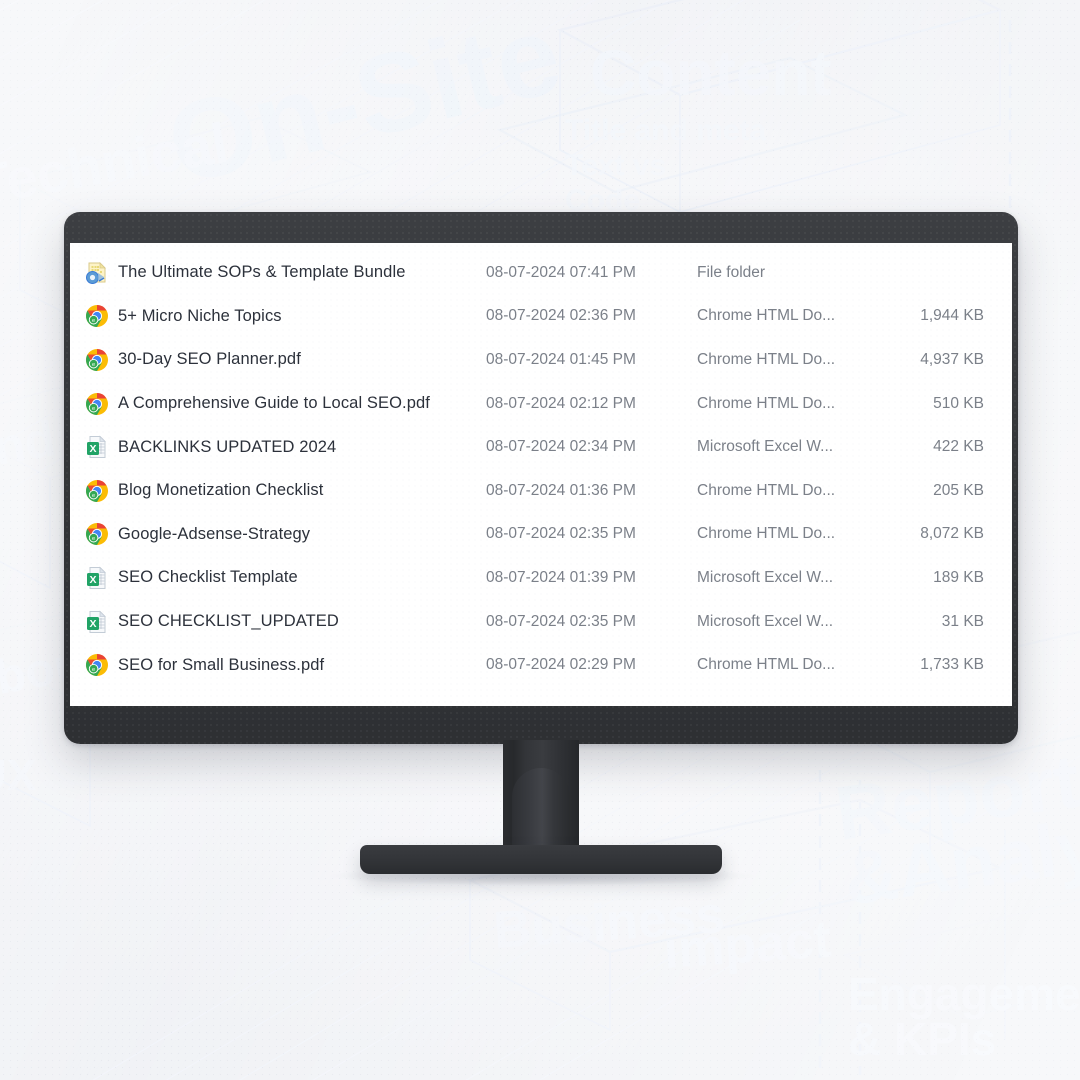 This screenshot has width=1080, height=1080. What do you see at coordinates (302, 447) in the screenshot?
I see `file-name: BACKLINKS UPDATED 2024` at bounding box center [302, 447].